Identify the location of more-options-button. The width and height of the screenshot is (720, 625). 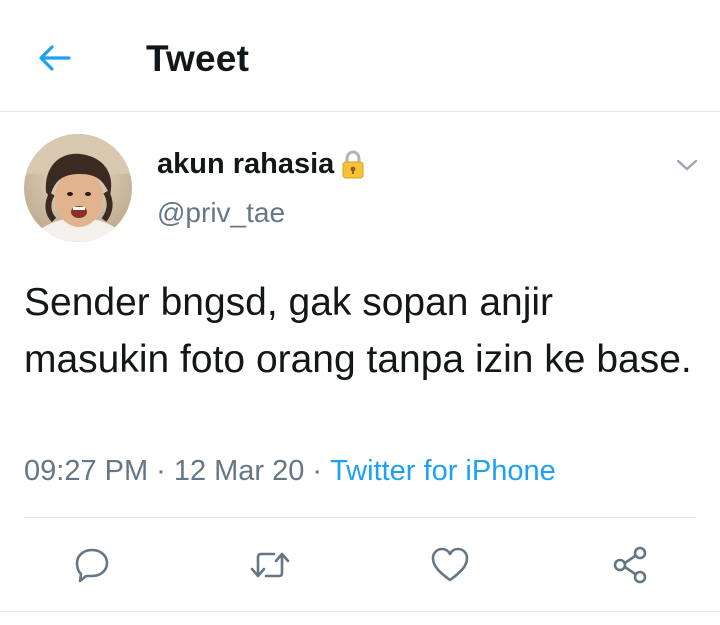
(687, 165).